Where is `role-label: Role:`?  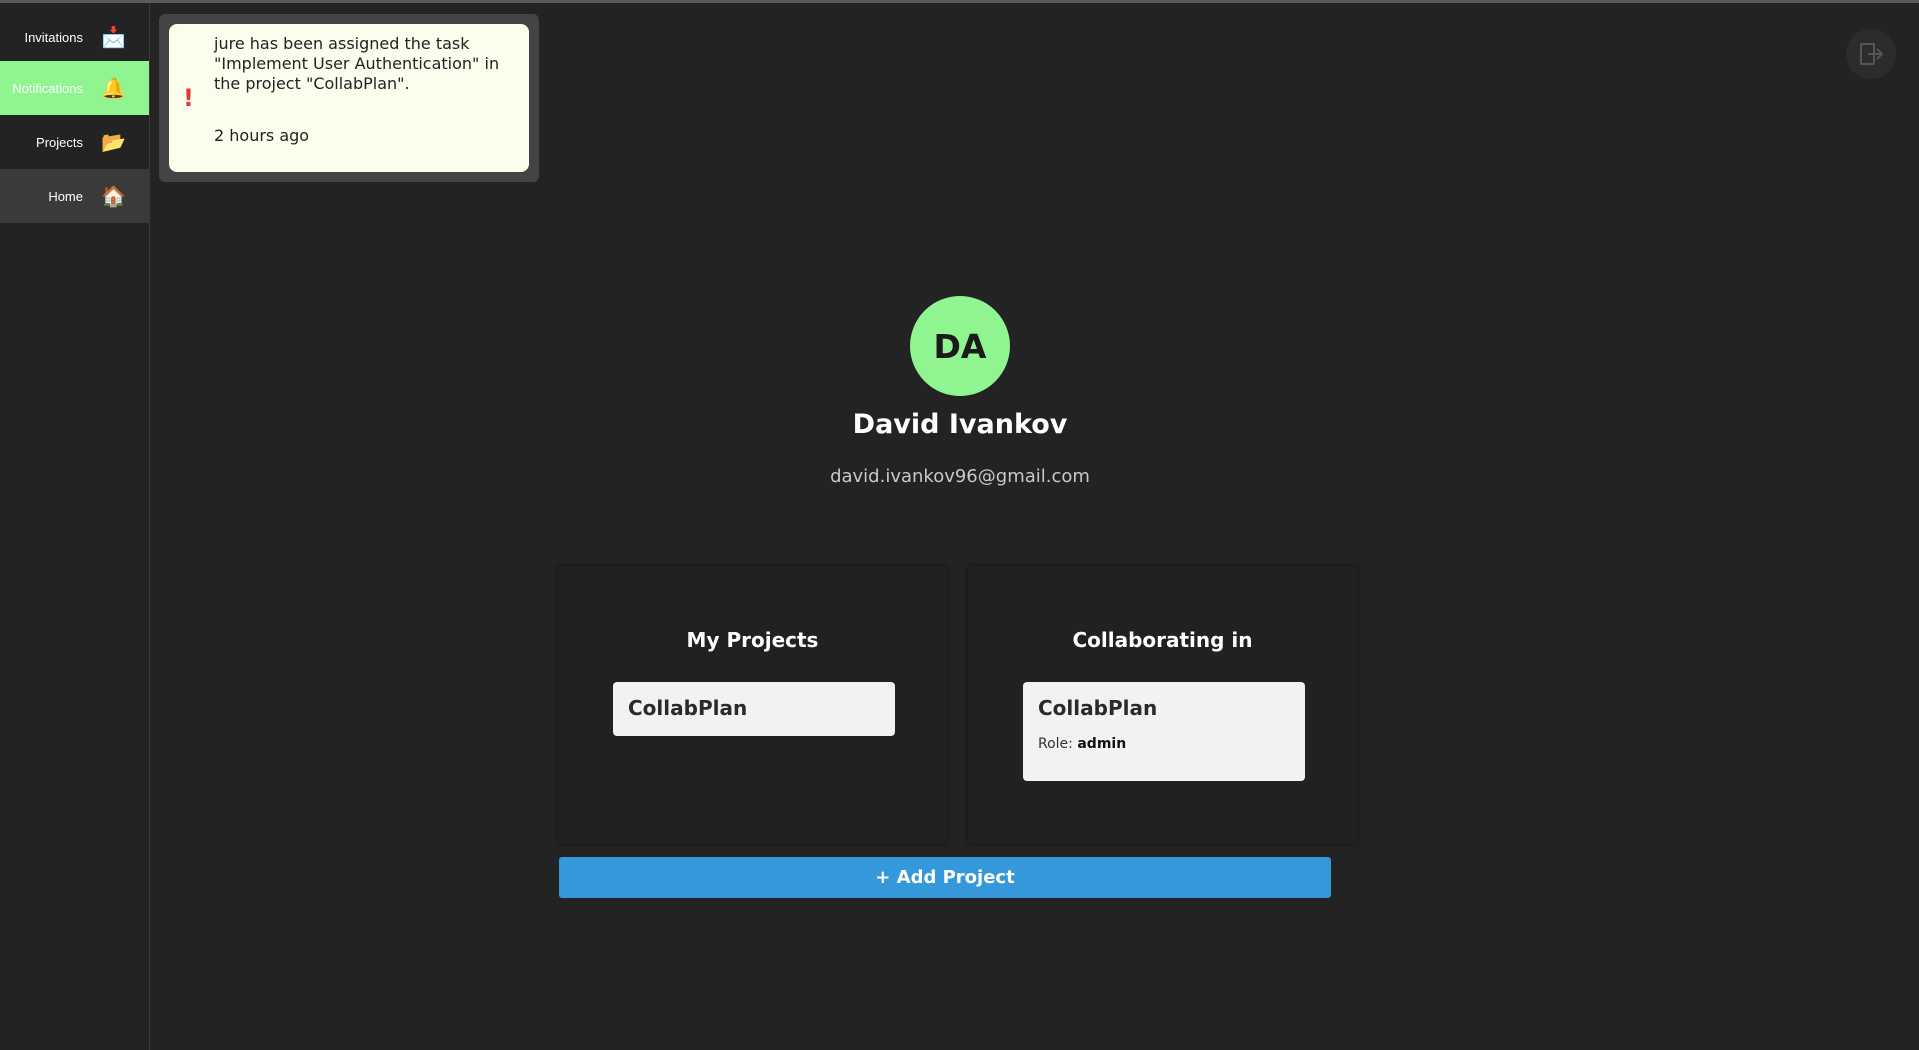
role-label: Role: is located at coordinates (1055, 744).